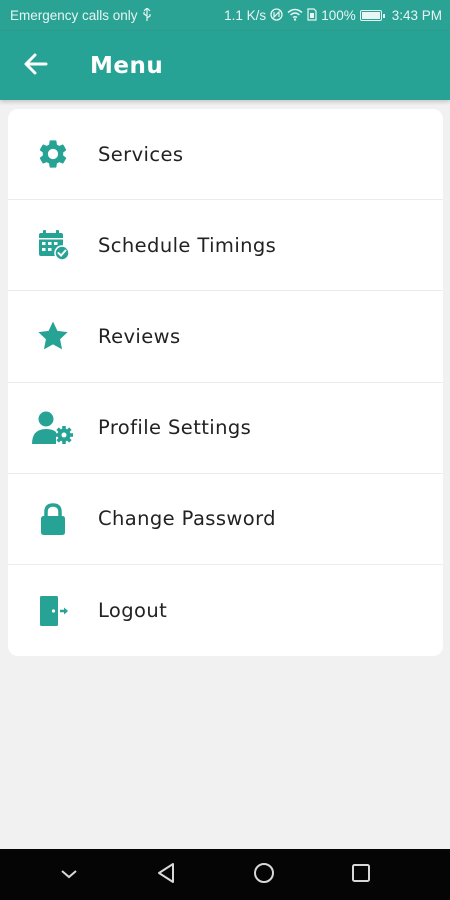 Image resolution: width=450 pixels, height=900 pixels. Describe the element at coordinates (127, 65) in the screenshot. I see `page-title: Menu` at that location.